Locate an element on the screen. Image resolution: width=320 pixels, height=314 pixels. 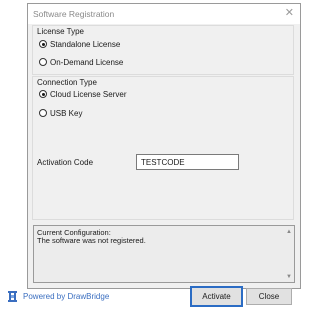
window-title: Software Registration is located at coordinates (74, 14).